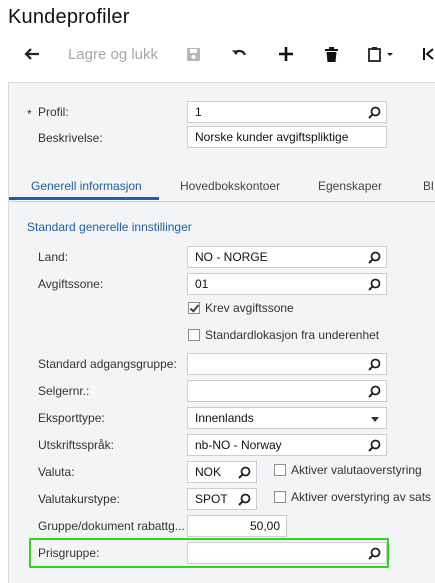  What do you see at coordinates (231, 257) in the screenshot?
I see `country-value: NO - NORGE` at bounding box center [231, 257].